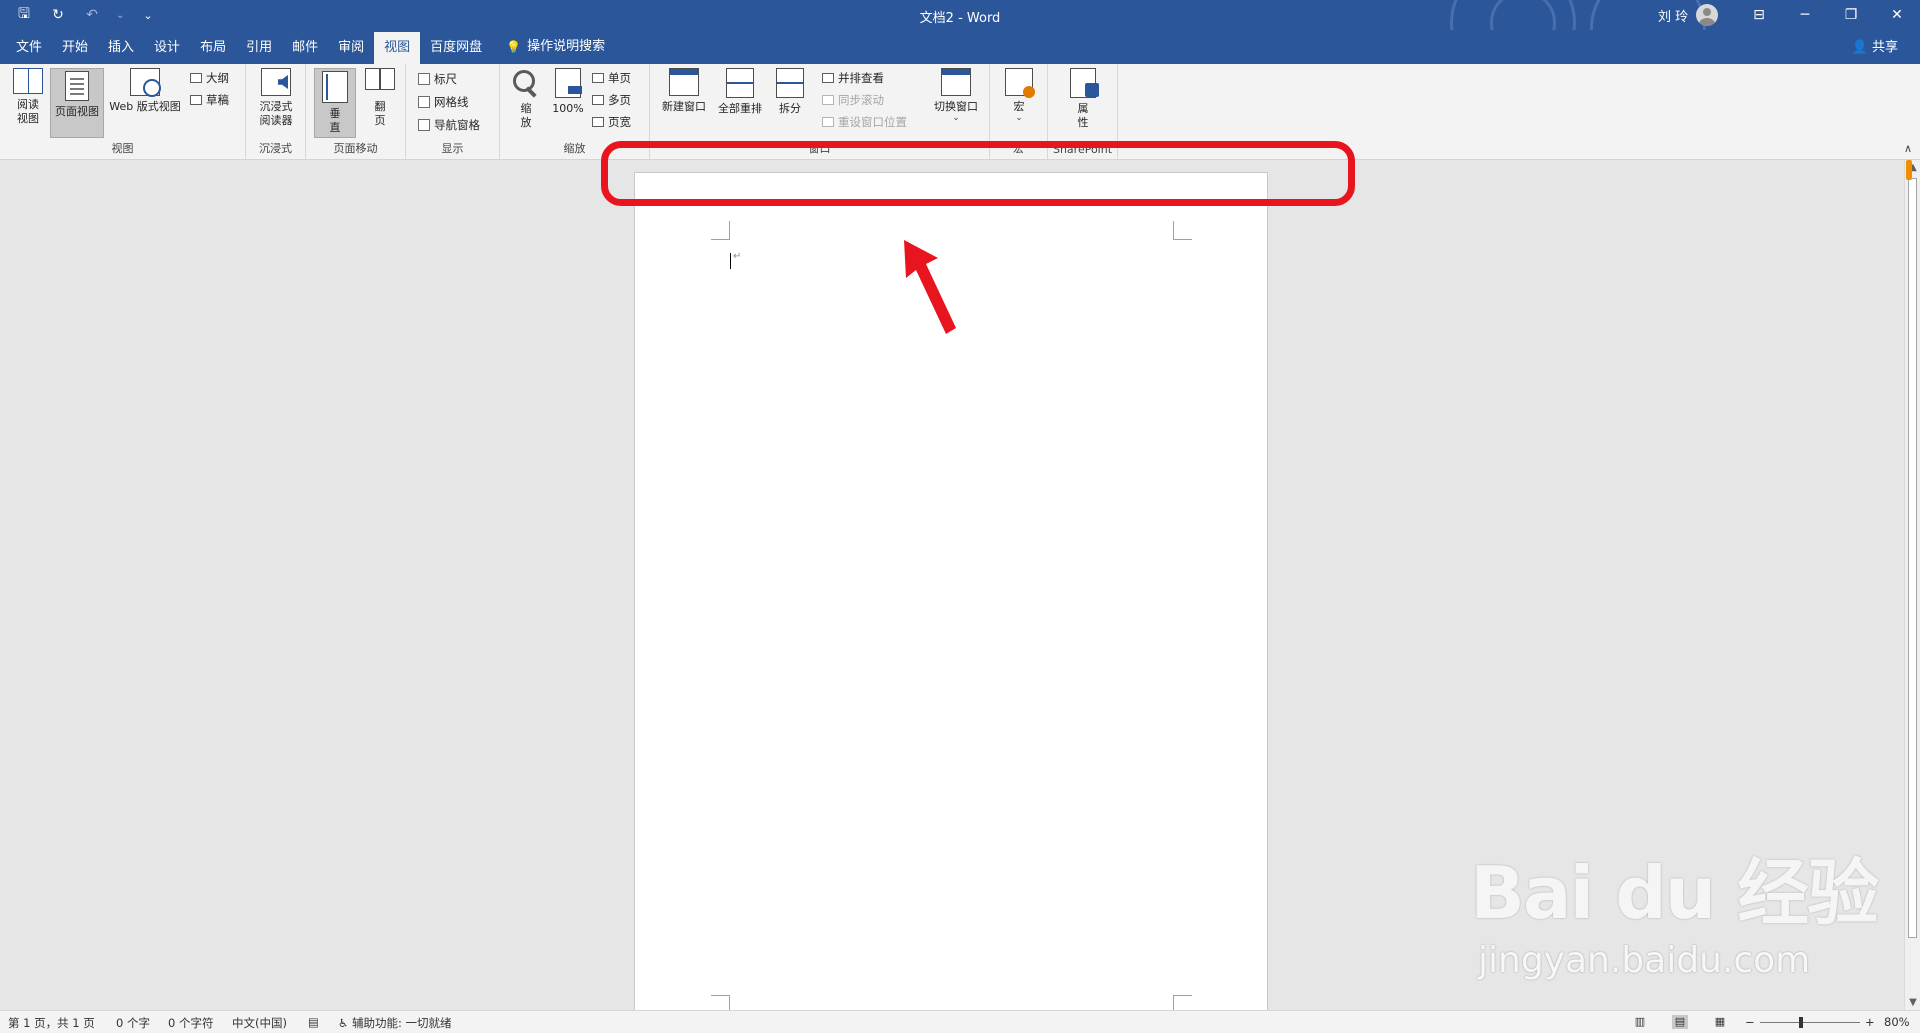 The height and width of the screenshot is (1033, 1920). Describe the element at coordinates (28, 81) in the screenshot. I see `book-icon` at that location.